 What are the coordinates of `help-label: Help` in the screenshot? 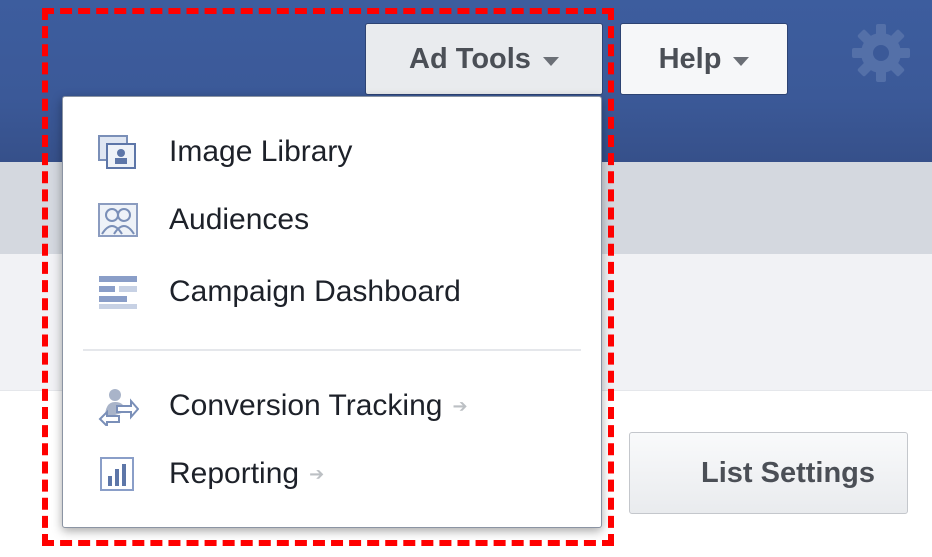 It's located at (690, 58).